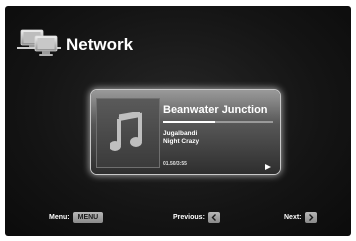  I want to click on chevron-left-icon, so click(213, 217).